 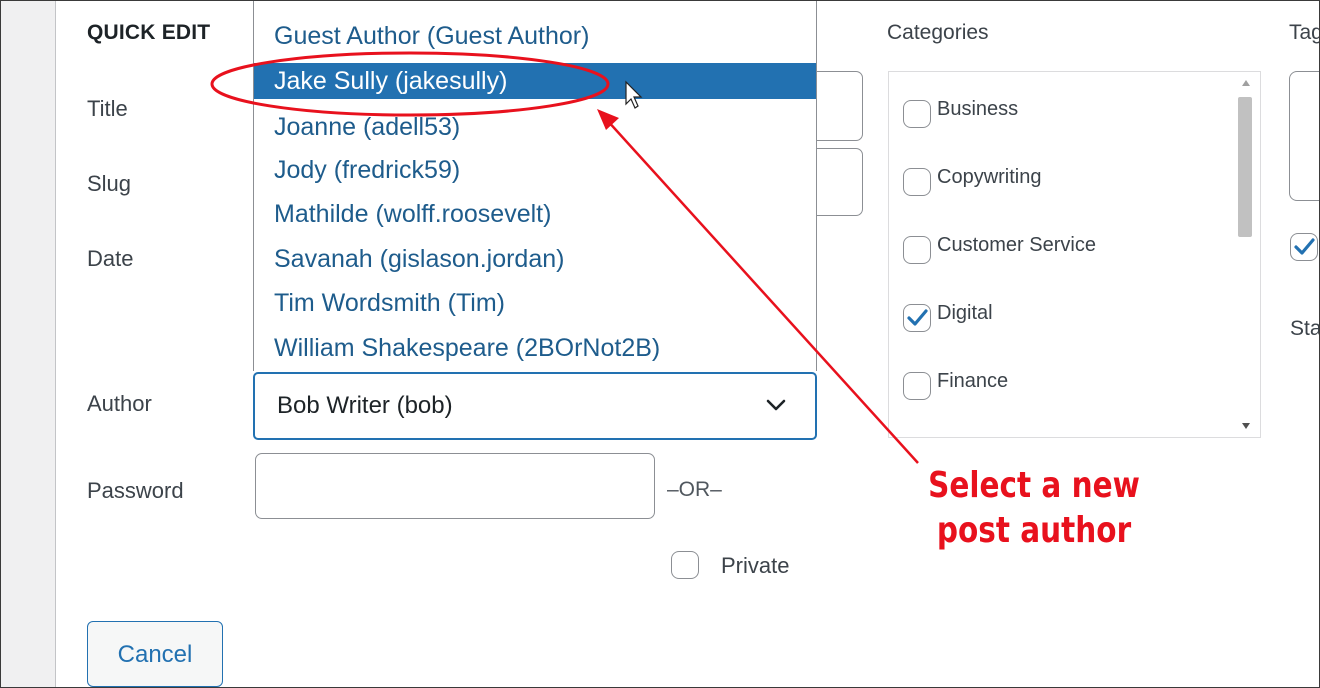 I want to click on tags-option-checkbox, so click(x=1304, y=247).